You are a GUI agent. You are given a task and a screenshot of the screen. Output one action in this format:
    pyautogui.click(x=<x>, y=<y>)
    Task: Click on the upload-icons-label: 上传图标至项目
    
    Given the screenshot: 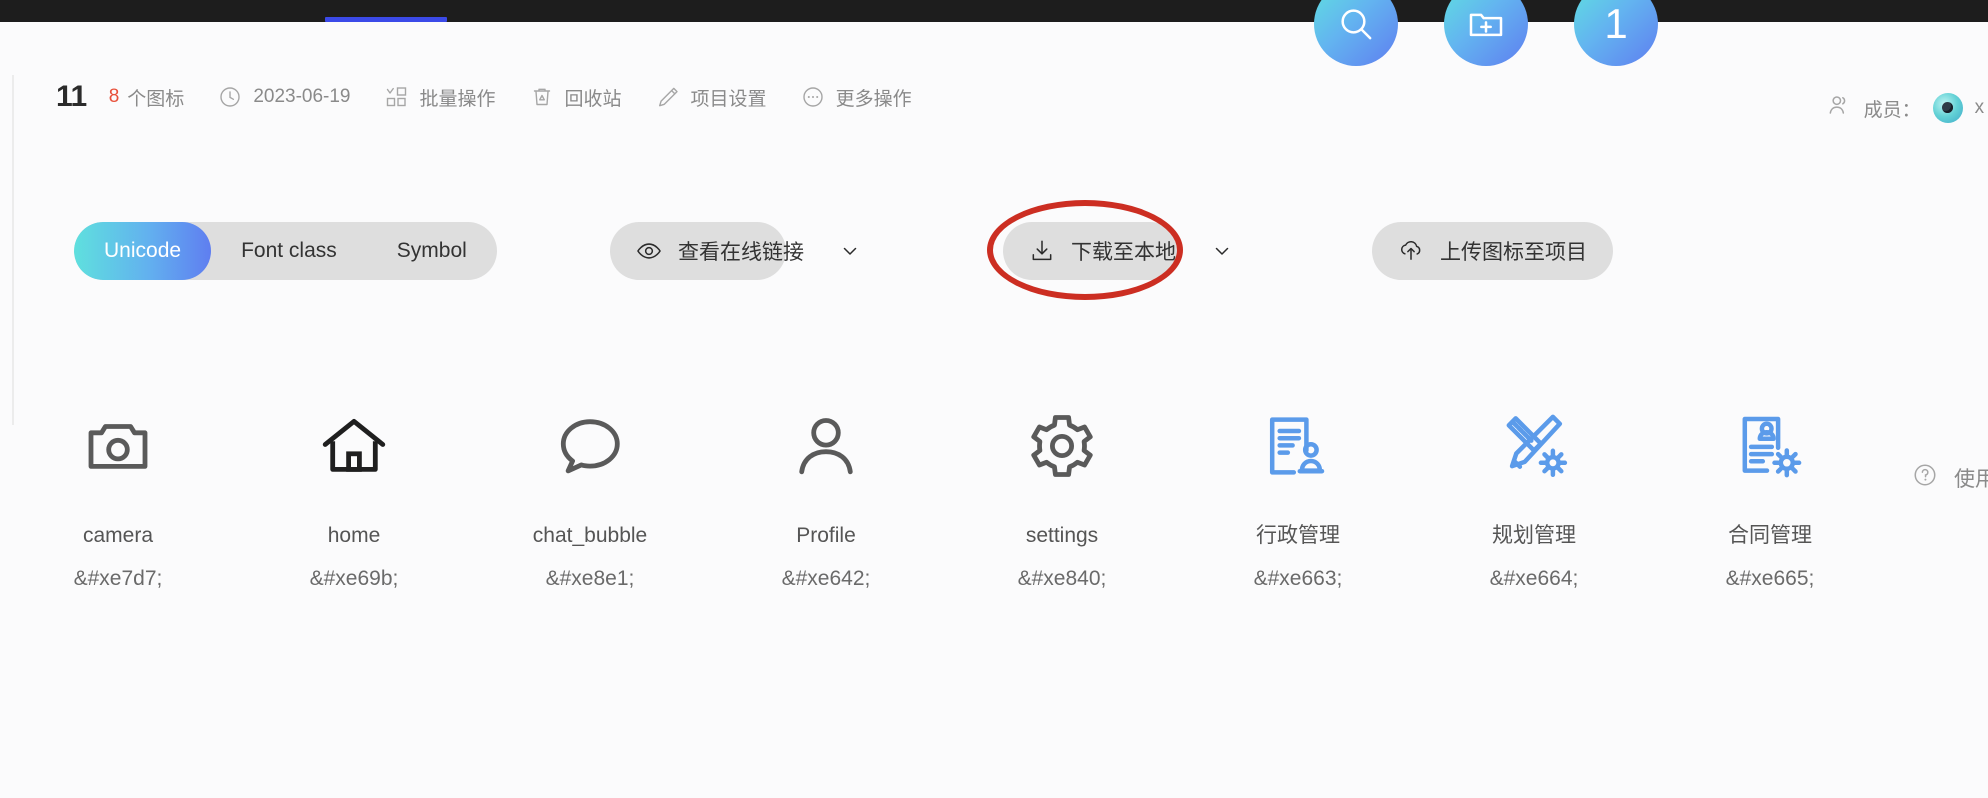 What is the action you would take?
    pyautogui.click(x=1513, y=252)
    